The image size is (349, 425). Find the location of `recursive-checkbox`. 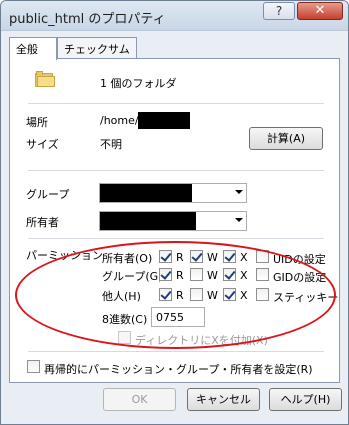

recursive-checkbox is located at coordinates (33, 366).